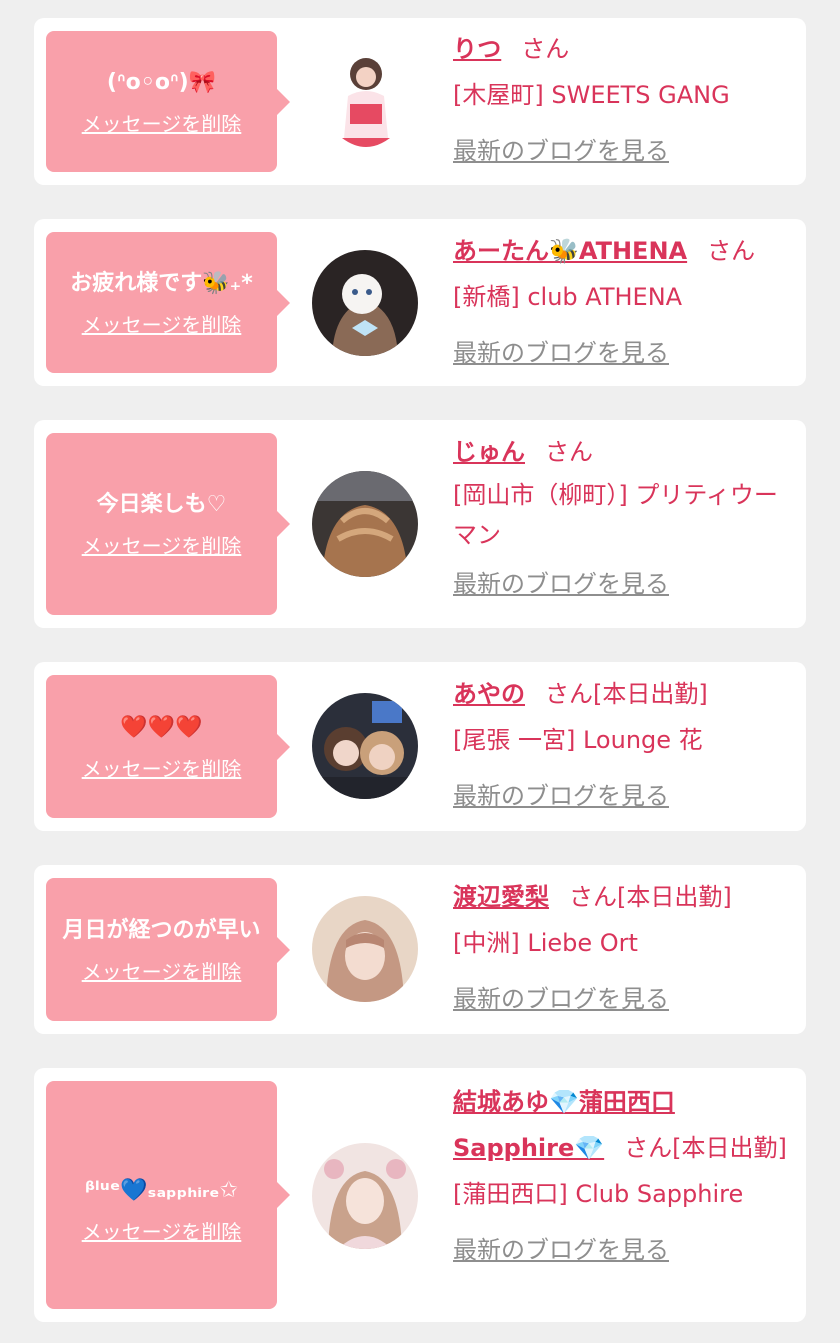 The image size is (840, 1343). I want to click on message-text: ᵝˡᵘᵉ💙ₛₐₚₚₕᵢᵣₑ✩, so click(161, 1190).